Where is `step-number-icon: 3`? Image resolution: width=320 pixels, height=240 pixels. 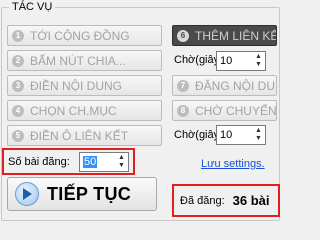
step-number-icon: 3 is located at coordinates (18, 85).